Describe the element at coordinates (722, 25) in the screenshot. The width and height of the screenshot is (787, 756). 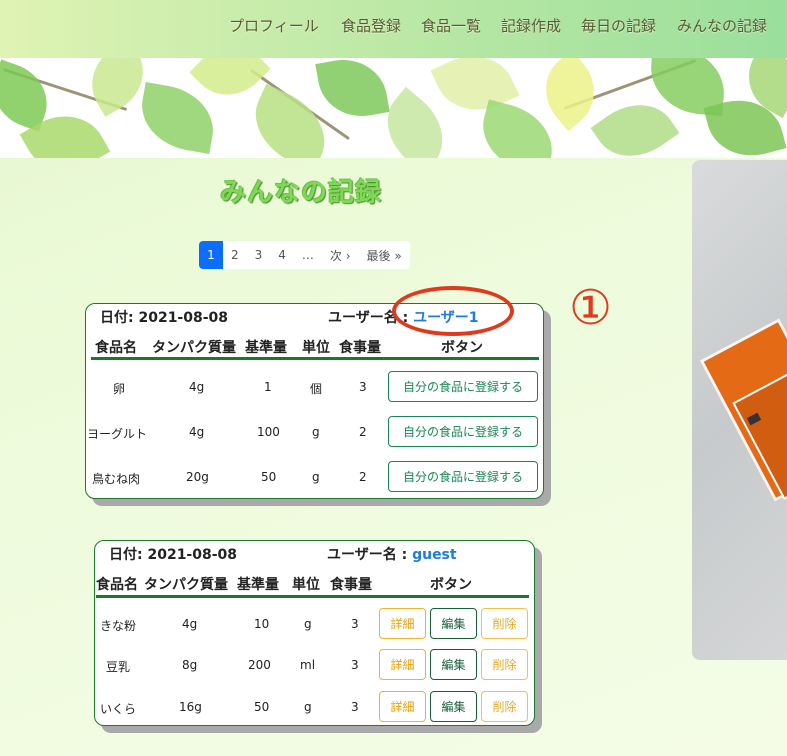
I see `nav-everyone-record: みんなの記録` at that location.